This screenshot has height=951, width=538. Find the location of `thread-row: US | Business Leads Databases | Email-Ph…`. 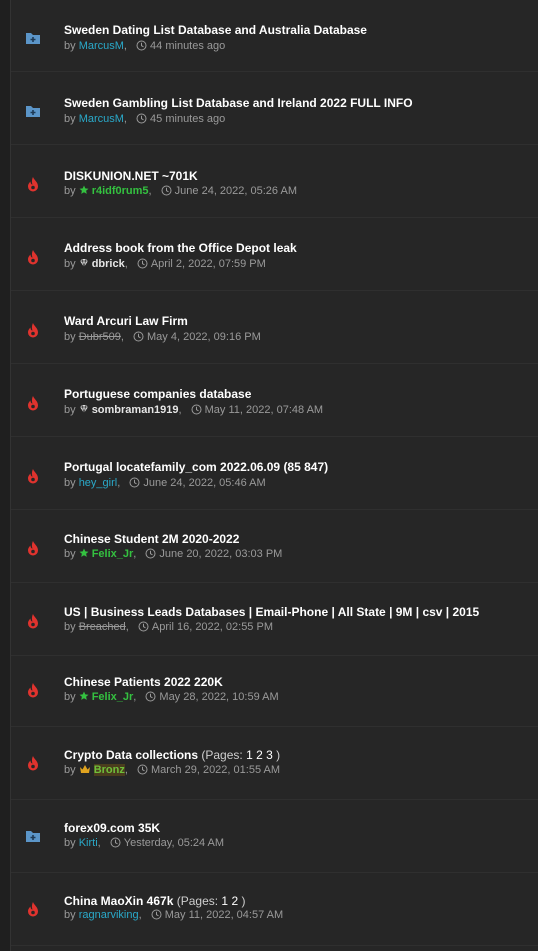

thread-row: US | Business Leads Databases | Email-Ph… is located at coordinates (274, 620).